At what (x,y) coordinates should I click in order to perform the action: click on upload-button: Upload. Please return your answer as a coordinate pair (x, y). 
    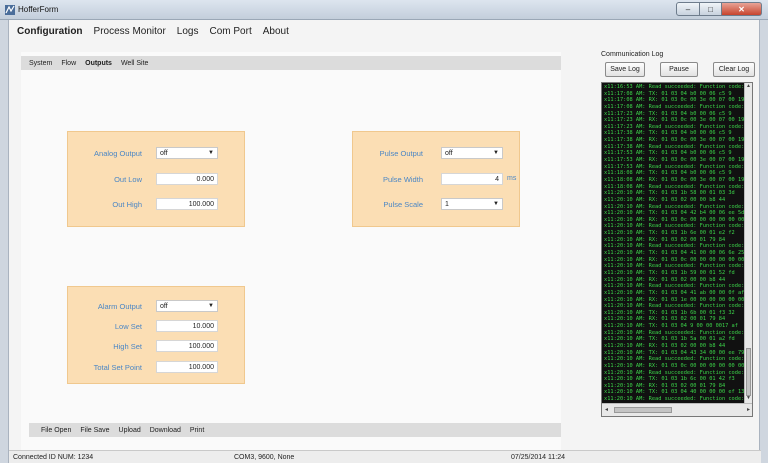
    Looking at the image, I should click on (130, 430).